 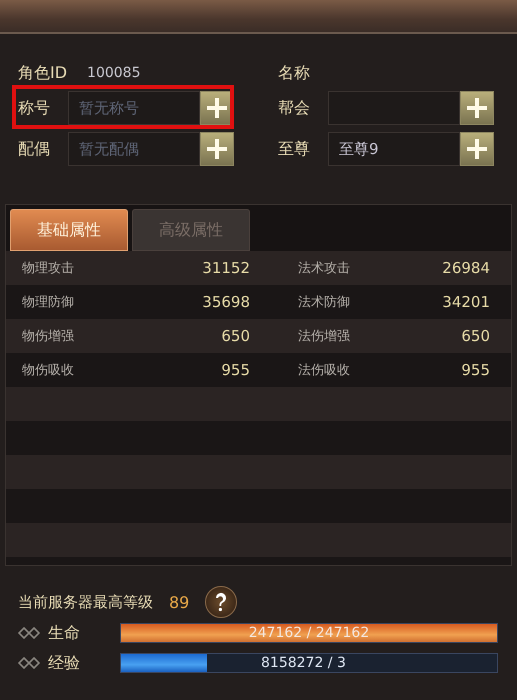 I want to click on input-field: 至尊9, so click(x=394, y=149).